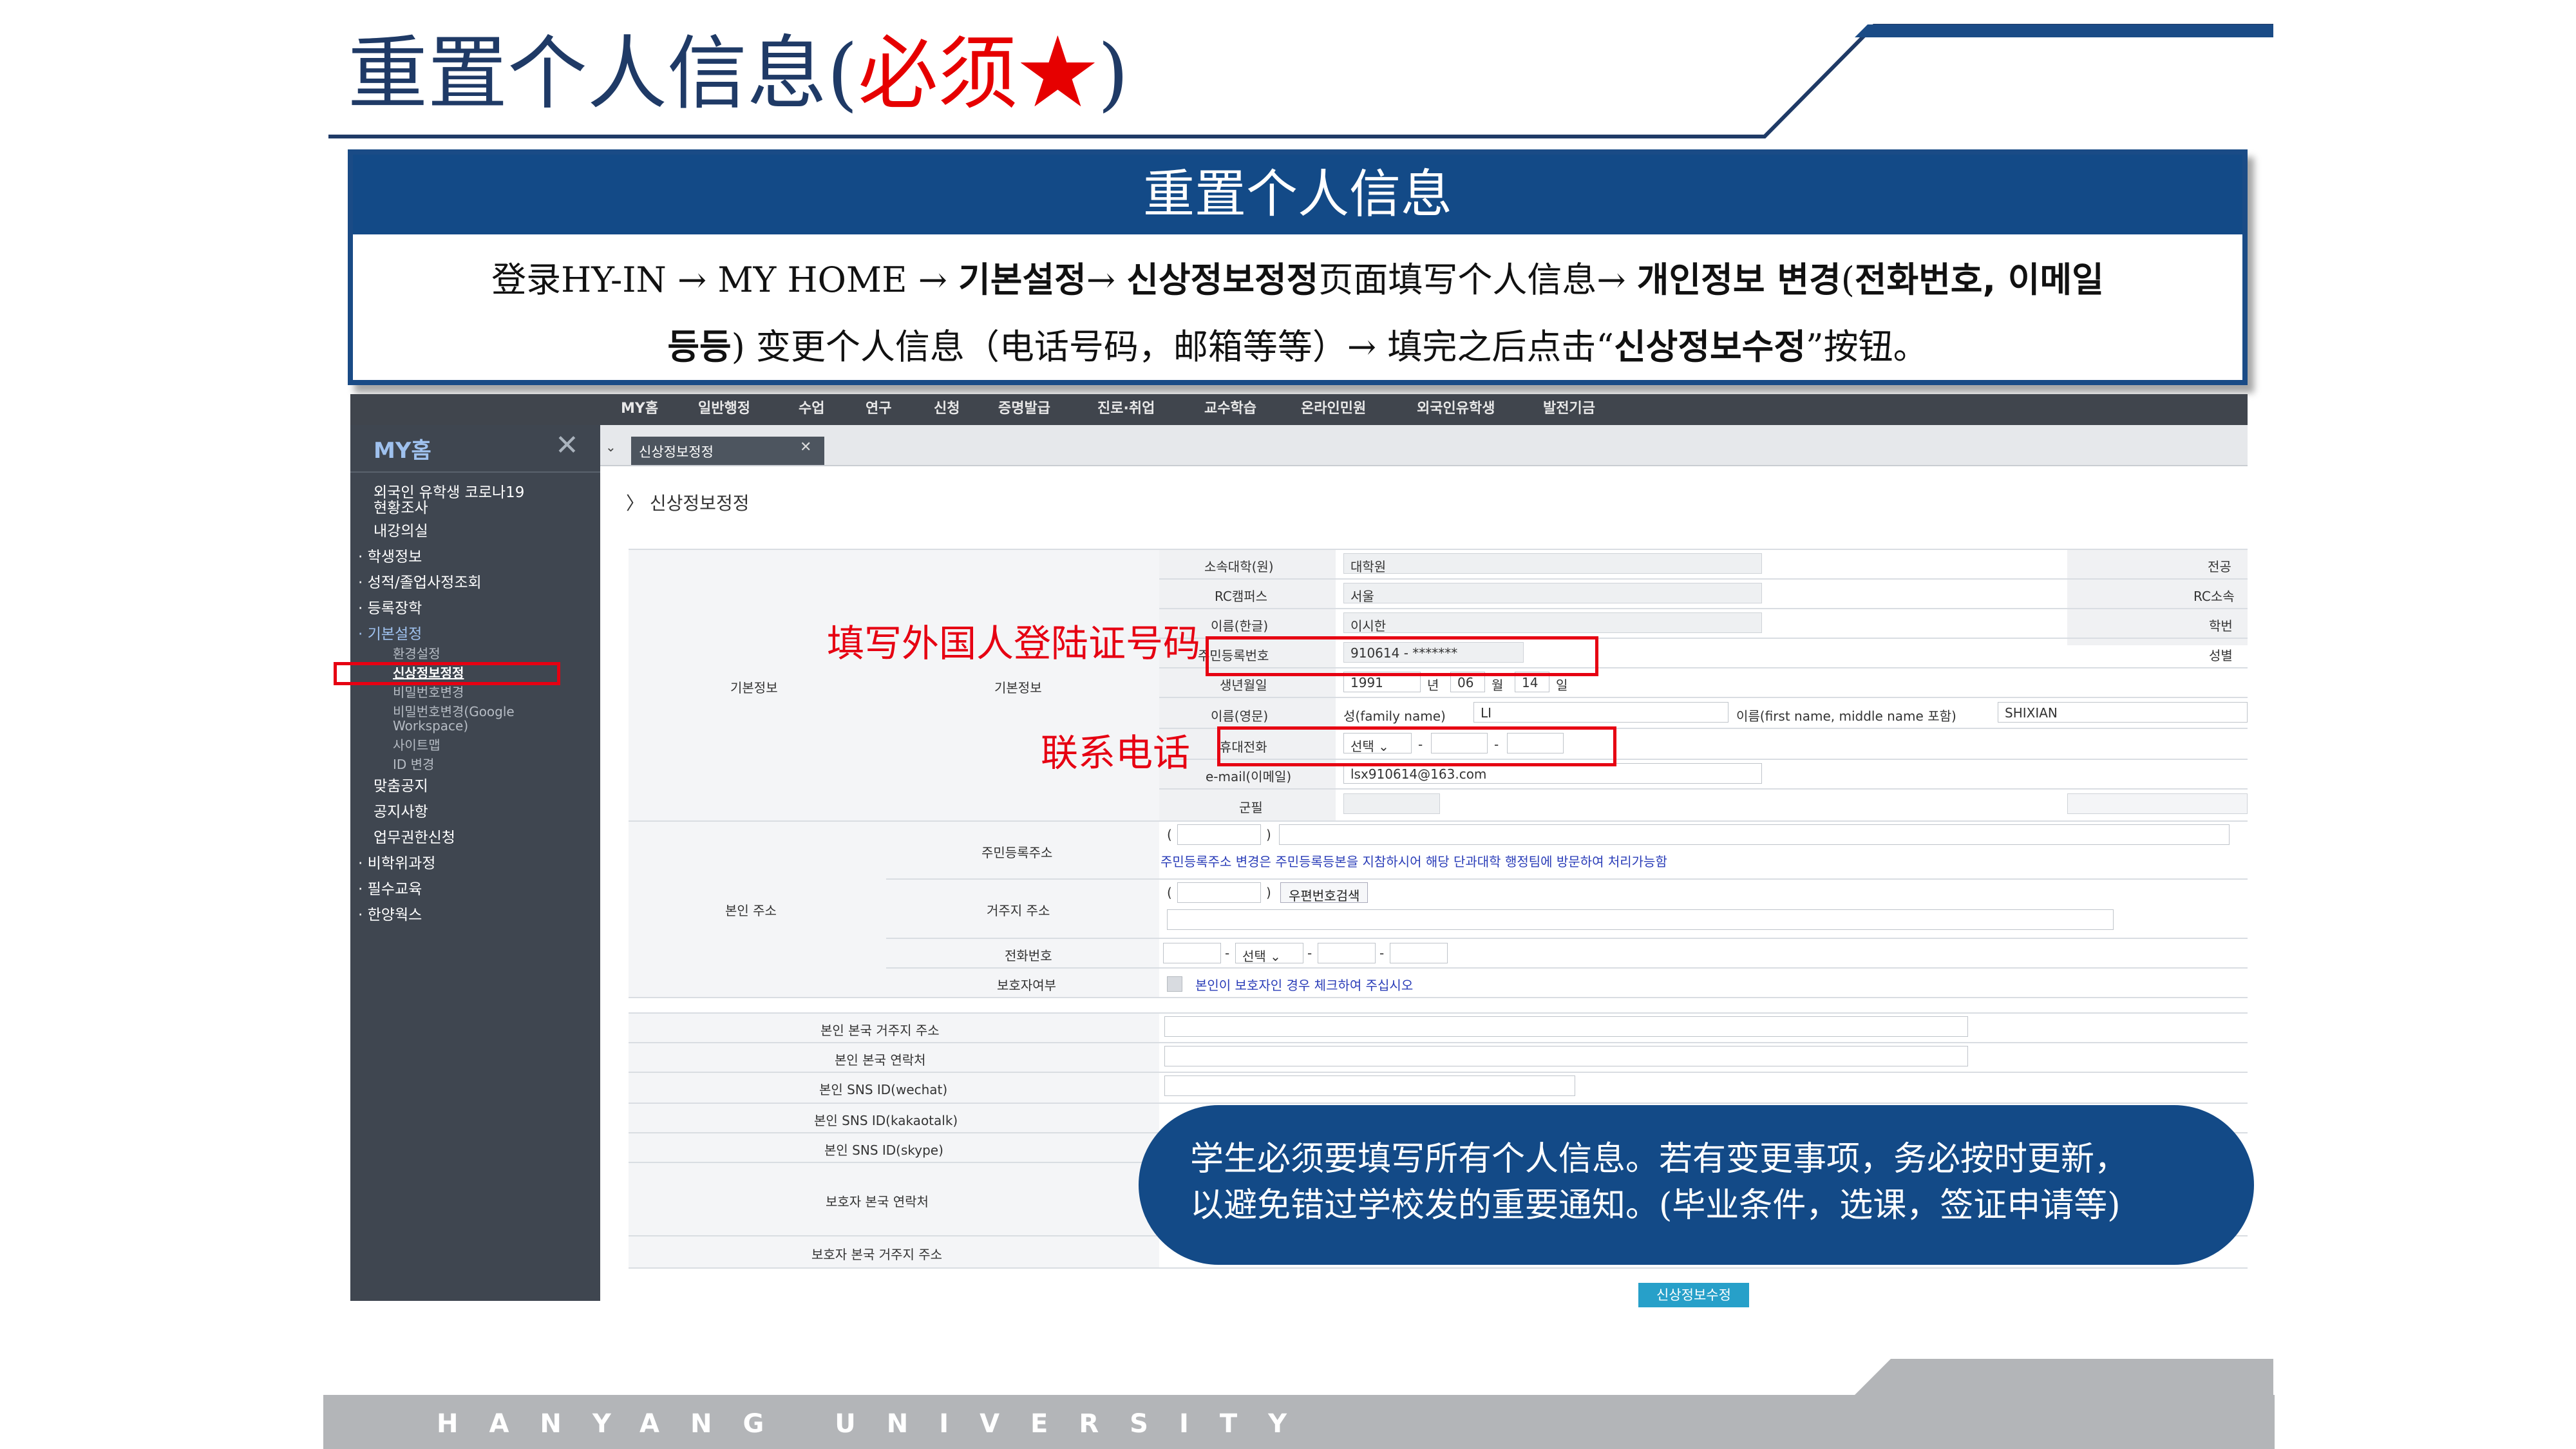 This screenshot has height=1449, width=2576. Describe the element at coordinates (402, 451) in the screenshot. I see `sidebar-title: MY홈` at that location.